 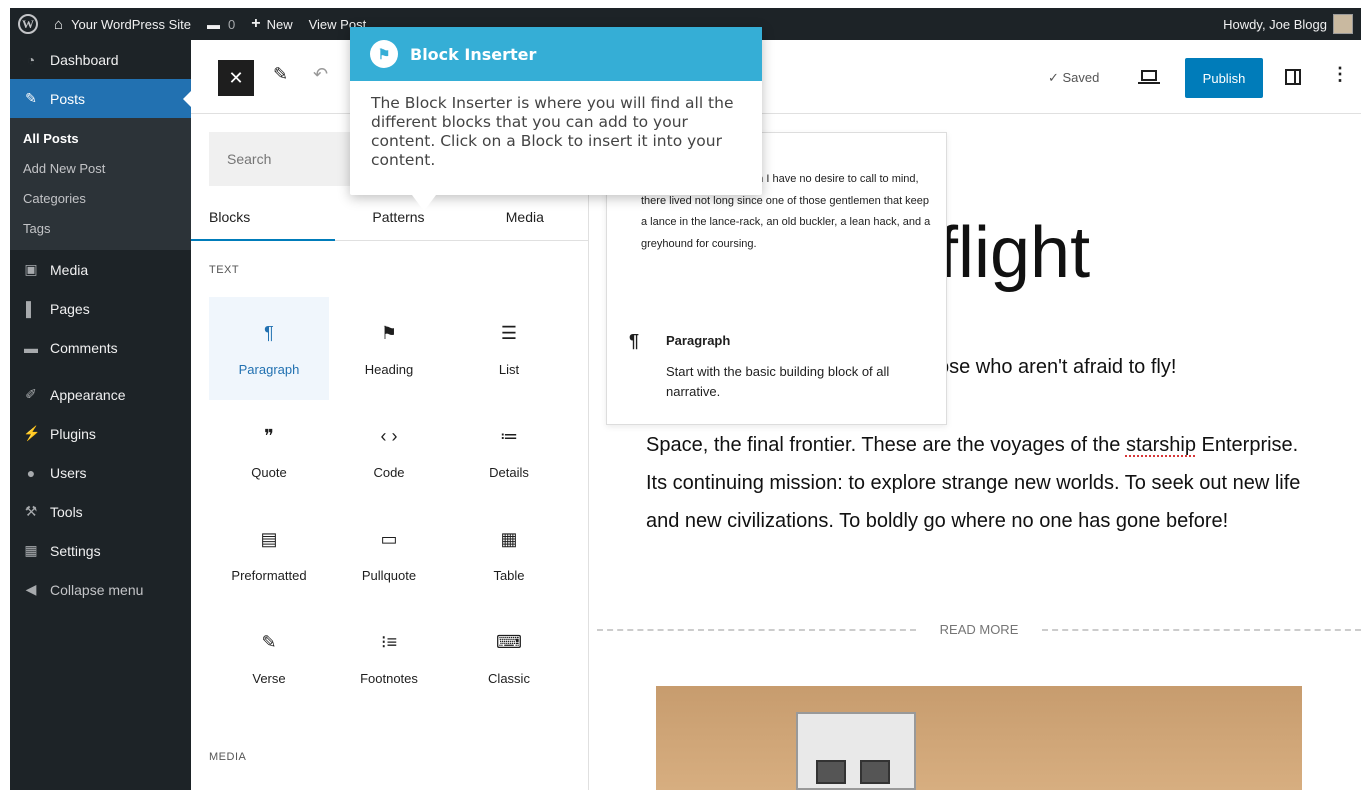 I want to click on submenu-add-new-post: Add New Post, so click(x=100, y=169).